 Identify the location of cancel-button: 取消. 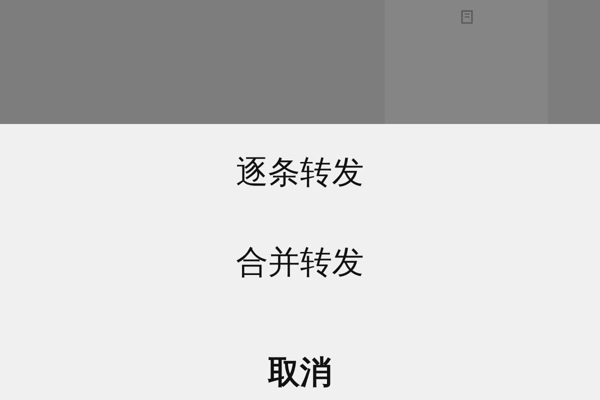
(300, 372).